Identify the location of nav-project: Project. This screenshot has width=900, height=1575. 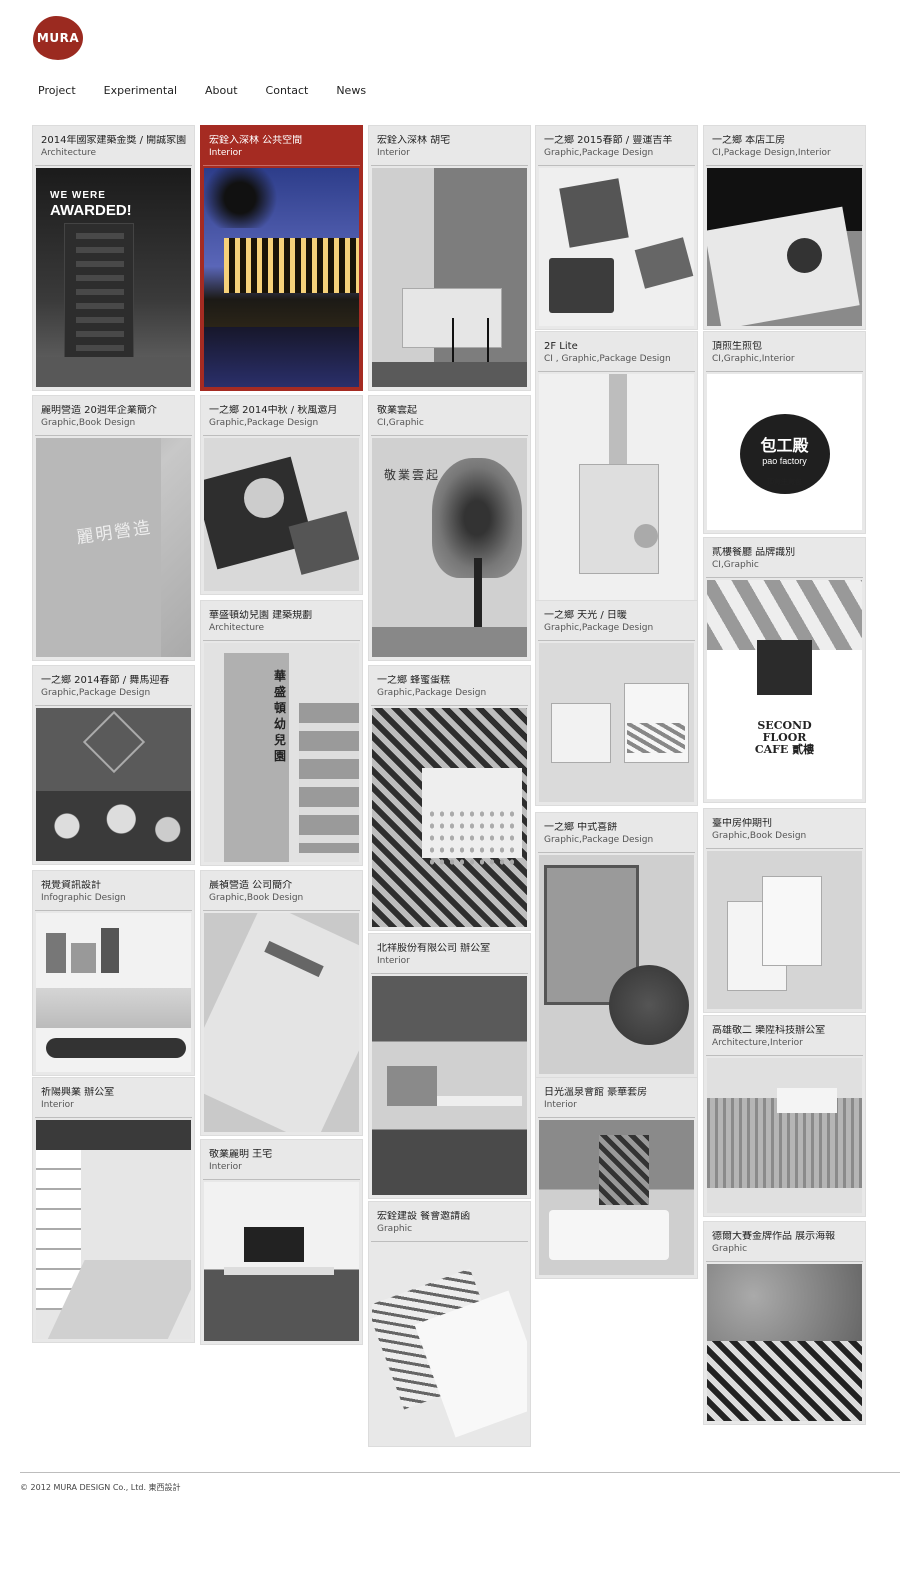
(57, 90).